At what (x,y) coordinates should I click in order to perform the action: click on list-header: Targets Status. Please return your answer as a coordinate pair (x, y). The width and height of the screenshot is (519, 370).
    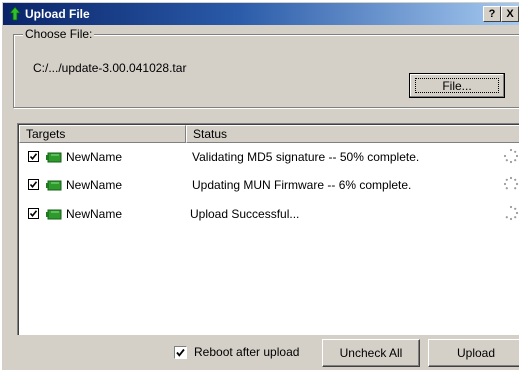
    Looking at the image, I should click on (269, 134).